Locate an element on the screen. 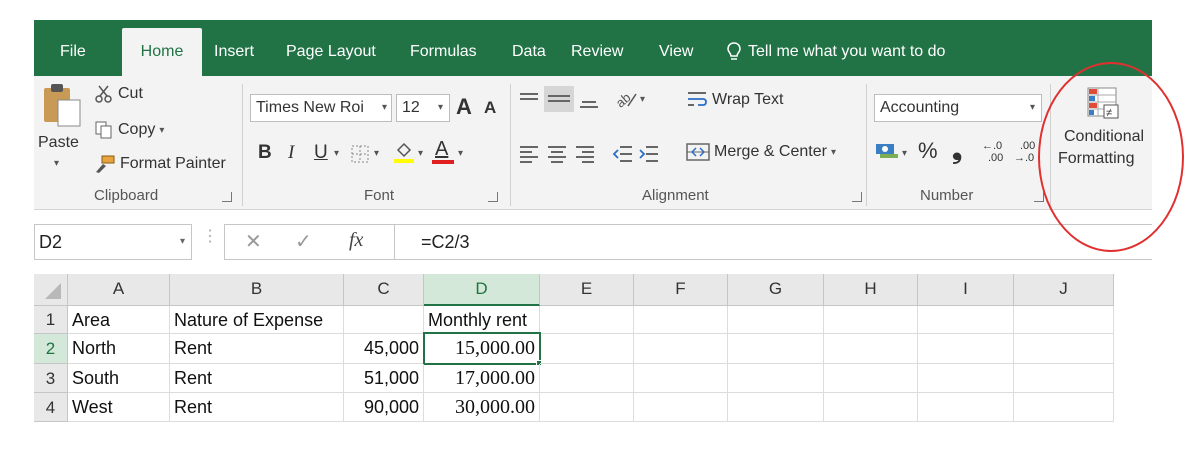 The height and width of the screenshot is (449, 1200). underline-button: U is located at coordinates (321, 153).